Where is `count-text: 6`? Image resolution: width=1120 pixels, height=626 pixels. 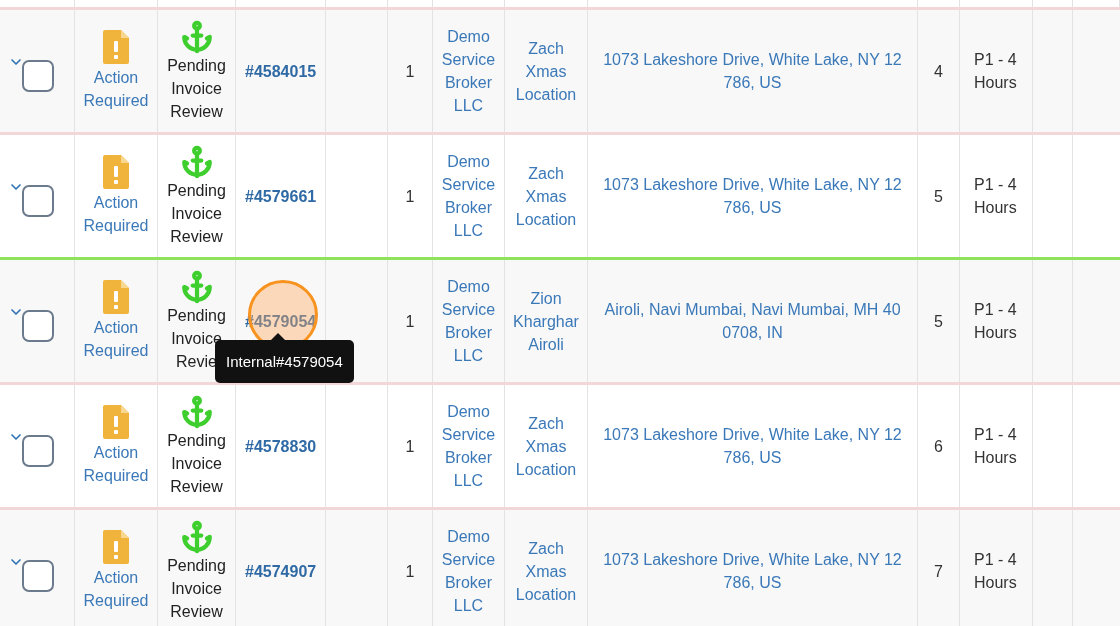 count-text: 6 is located at coordinates (938, 446).